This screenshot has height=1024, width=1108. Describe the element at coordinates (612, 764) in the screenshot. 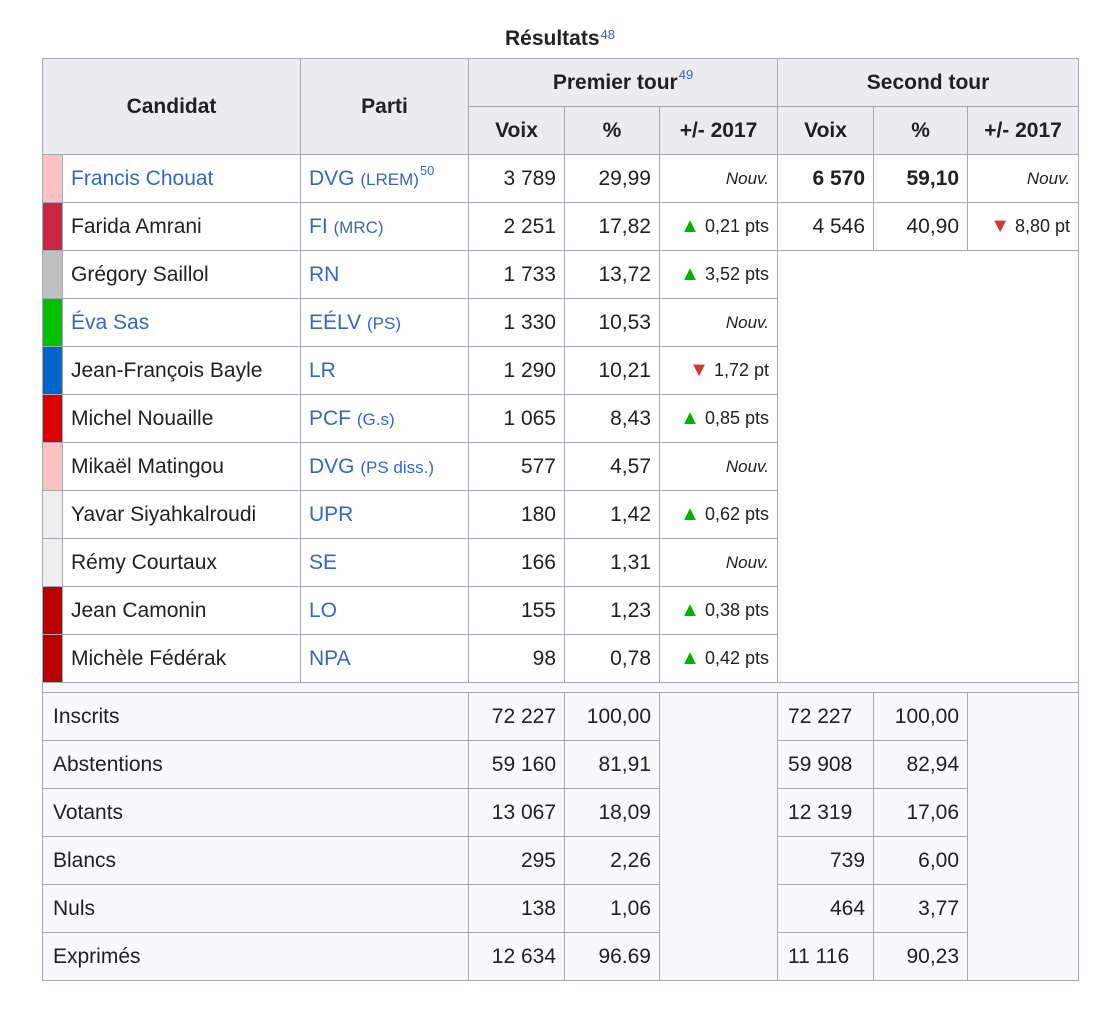

I see `totals-pct-tour1: 81,91` at that location.